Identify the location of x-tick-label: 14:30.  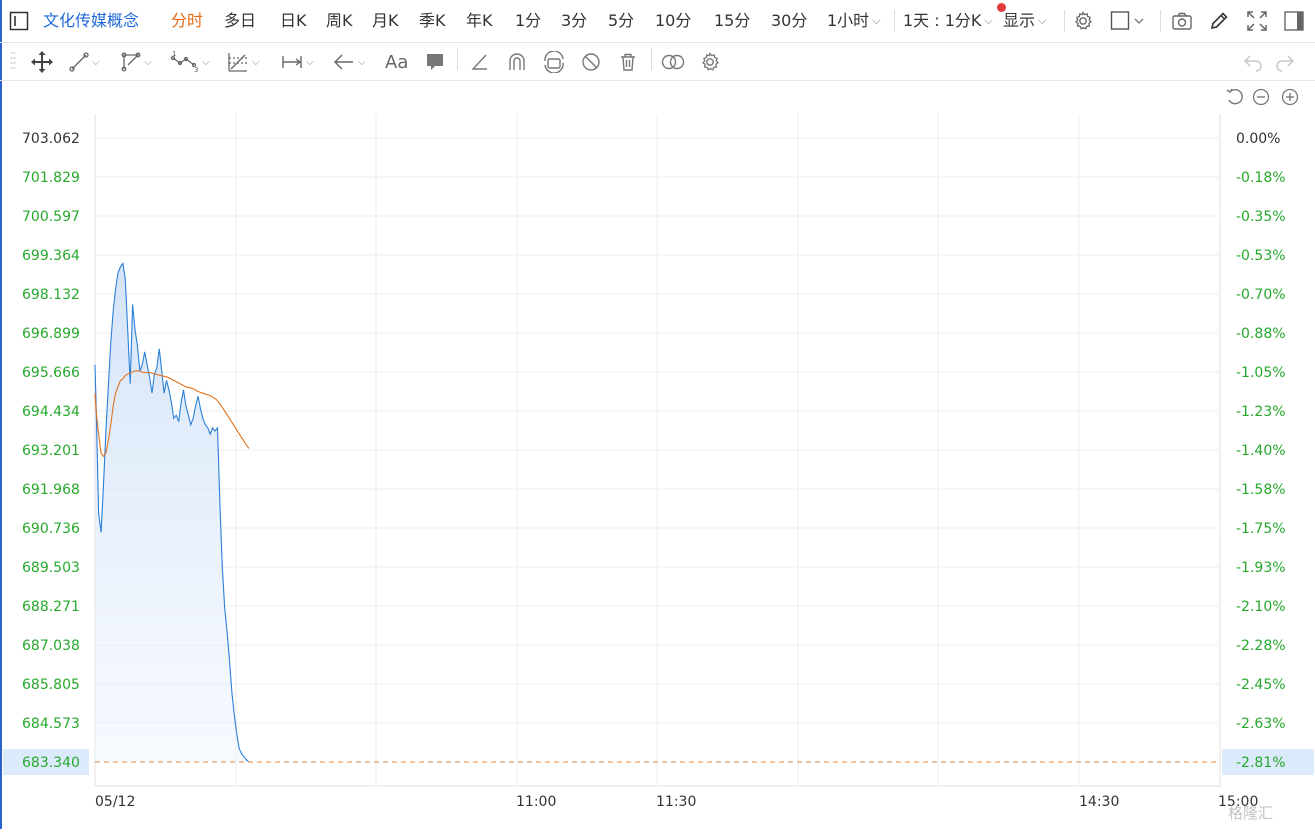
(1099, 802).